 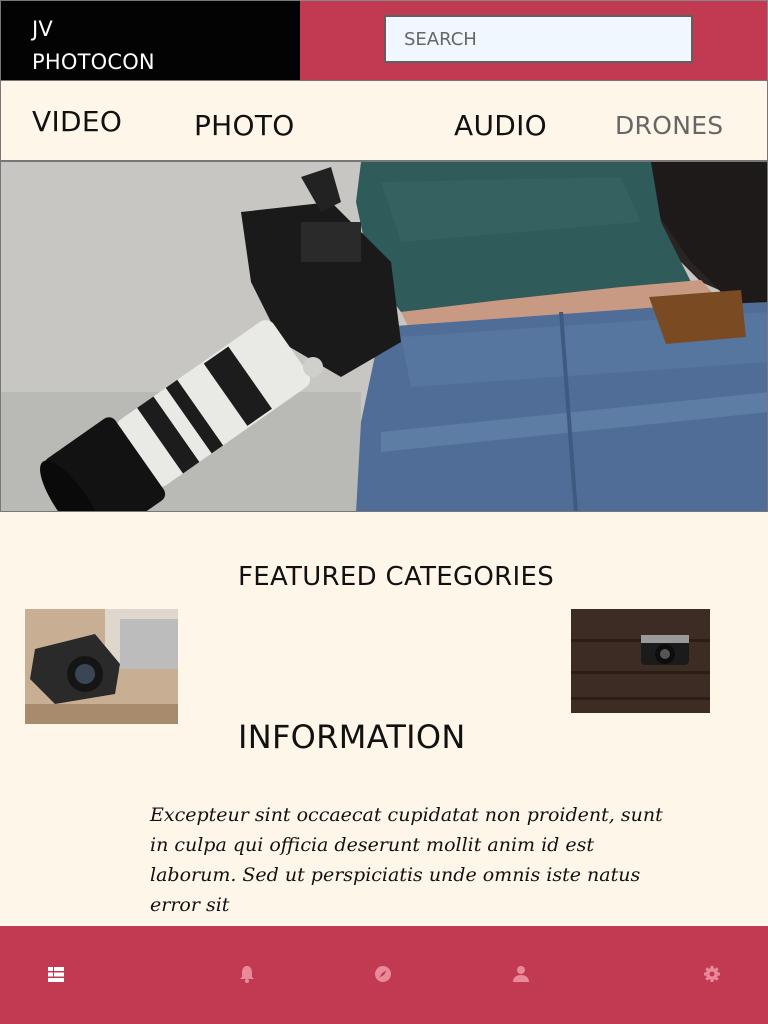 I want to click on vintage-camera-illustration, so click(x=640, y=661).